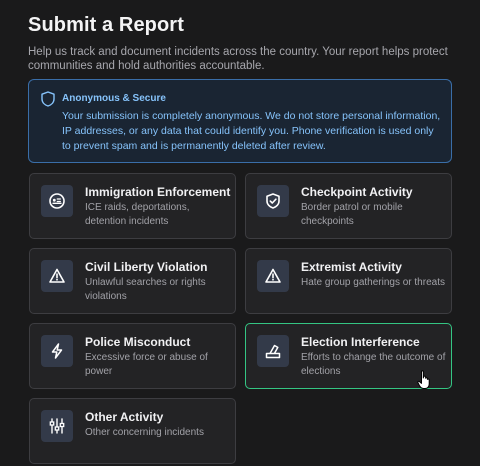 This screenshot has width=480, height=466. What do you see at coordinates (114, 98) in the screenshot?
I see `notice-title: Anonymous & Secure` at bounding box center [114, 98].